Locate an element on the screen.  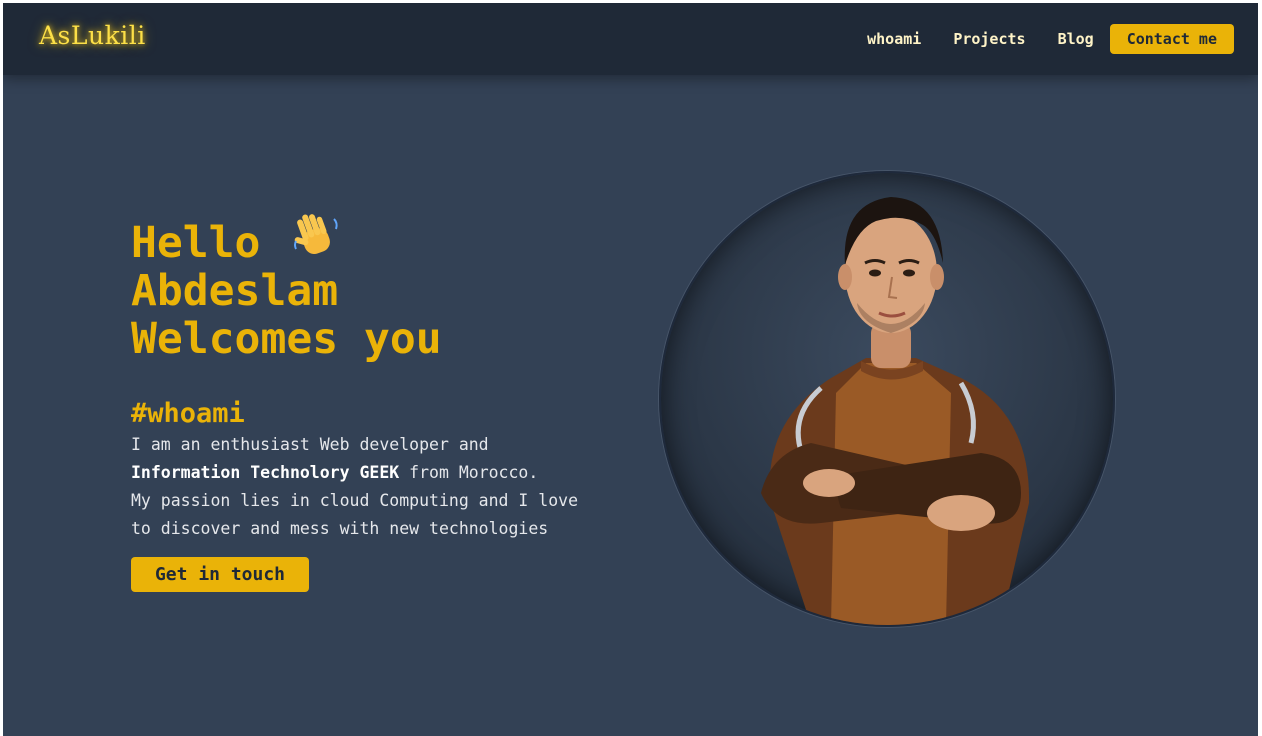
hero-title-line-3: Welcomes you is located at coordinates (286, 339).